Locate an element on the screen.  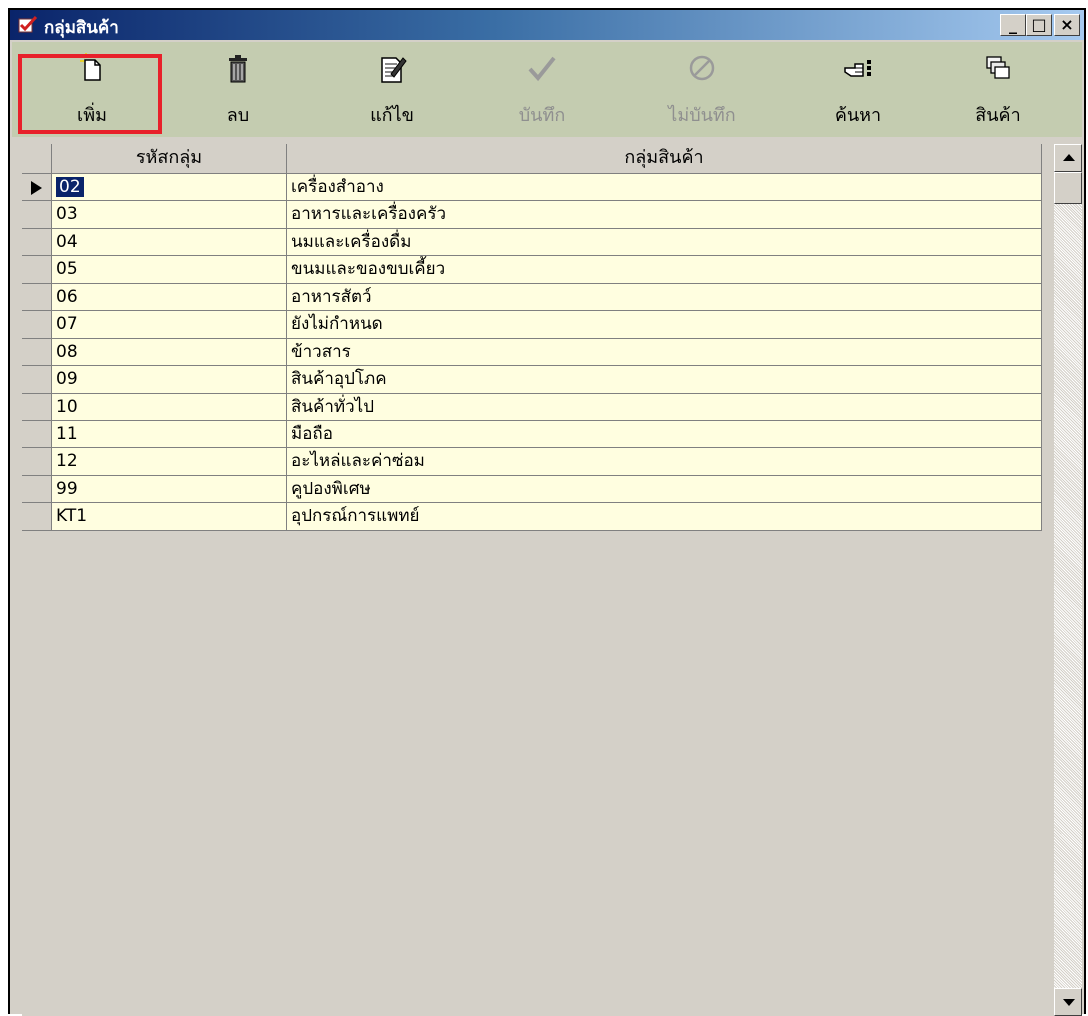
vertical-scrollbar is located at coordinates (1068, 580).